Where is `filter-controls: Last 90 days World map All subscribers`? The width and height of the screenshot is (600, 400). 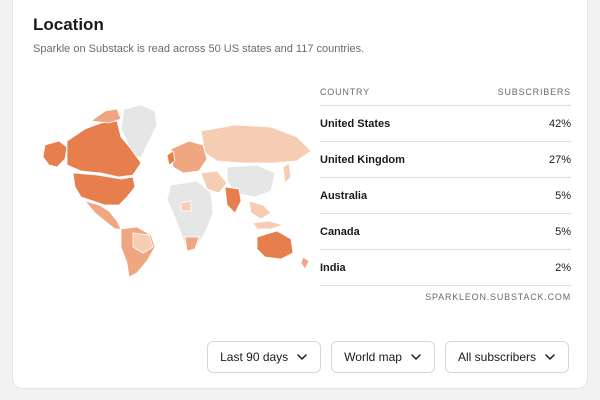 filter-controls: Last 90 days World map All subscribers is located at coordinates (388, 357).